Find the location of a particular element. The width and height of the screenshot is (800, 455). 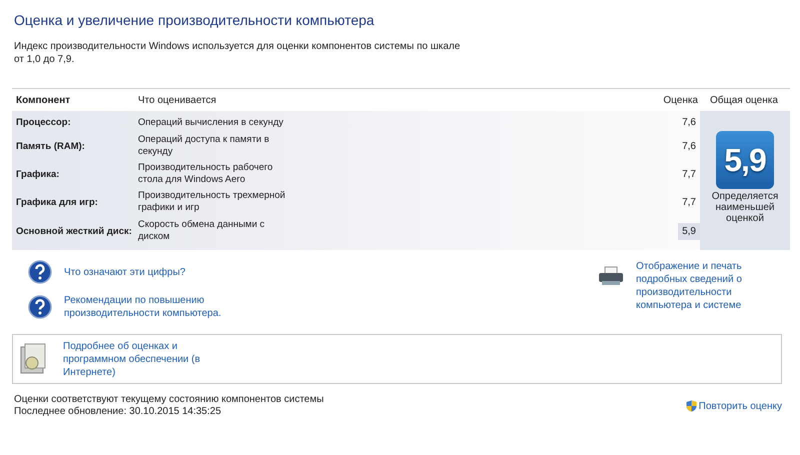

status-text: Последнее обновление: 30.10.2015 14:35:25 is located at coordinates (118, 412).